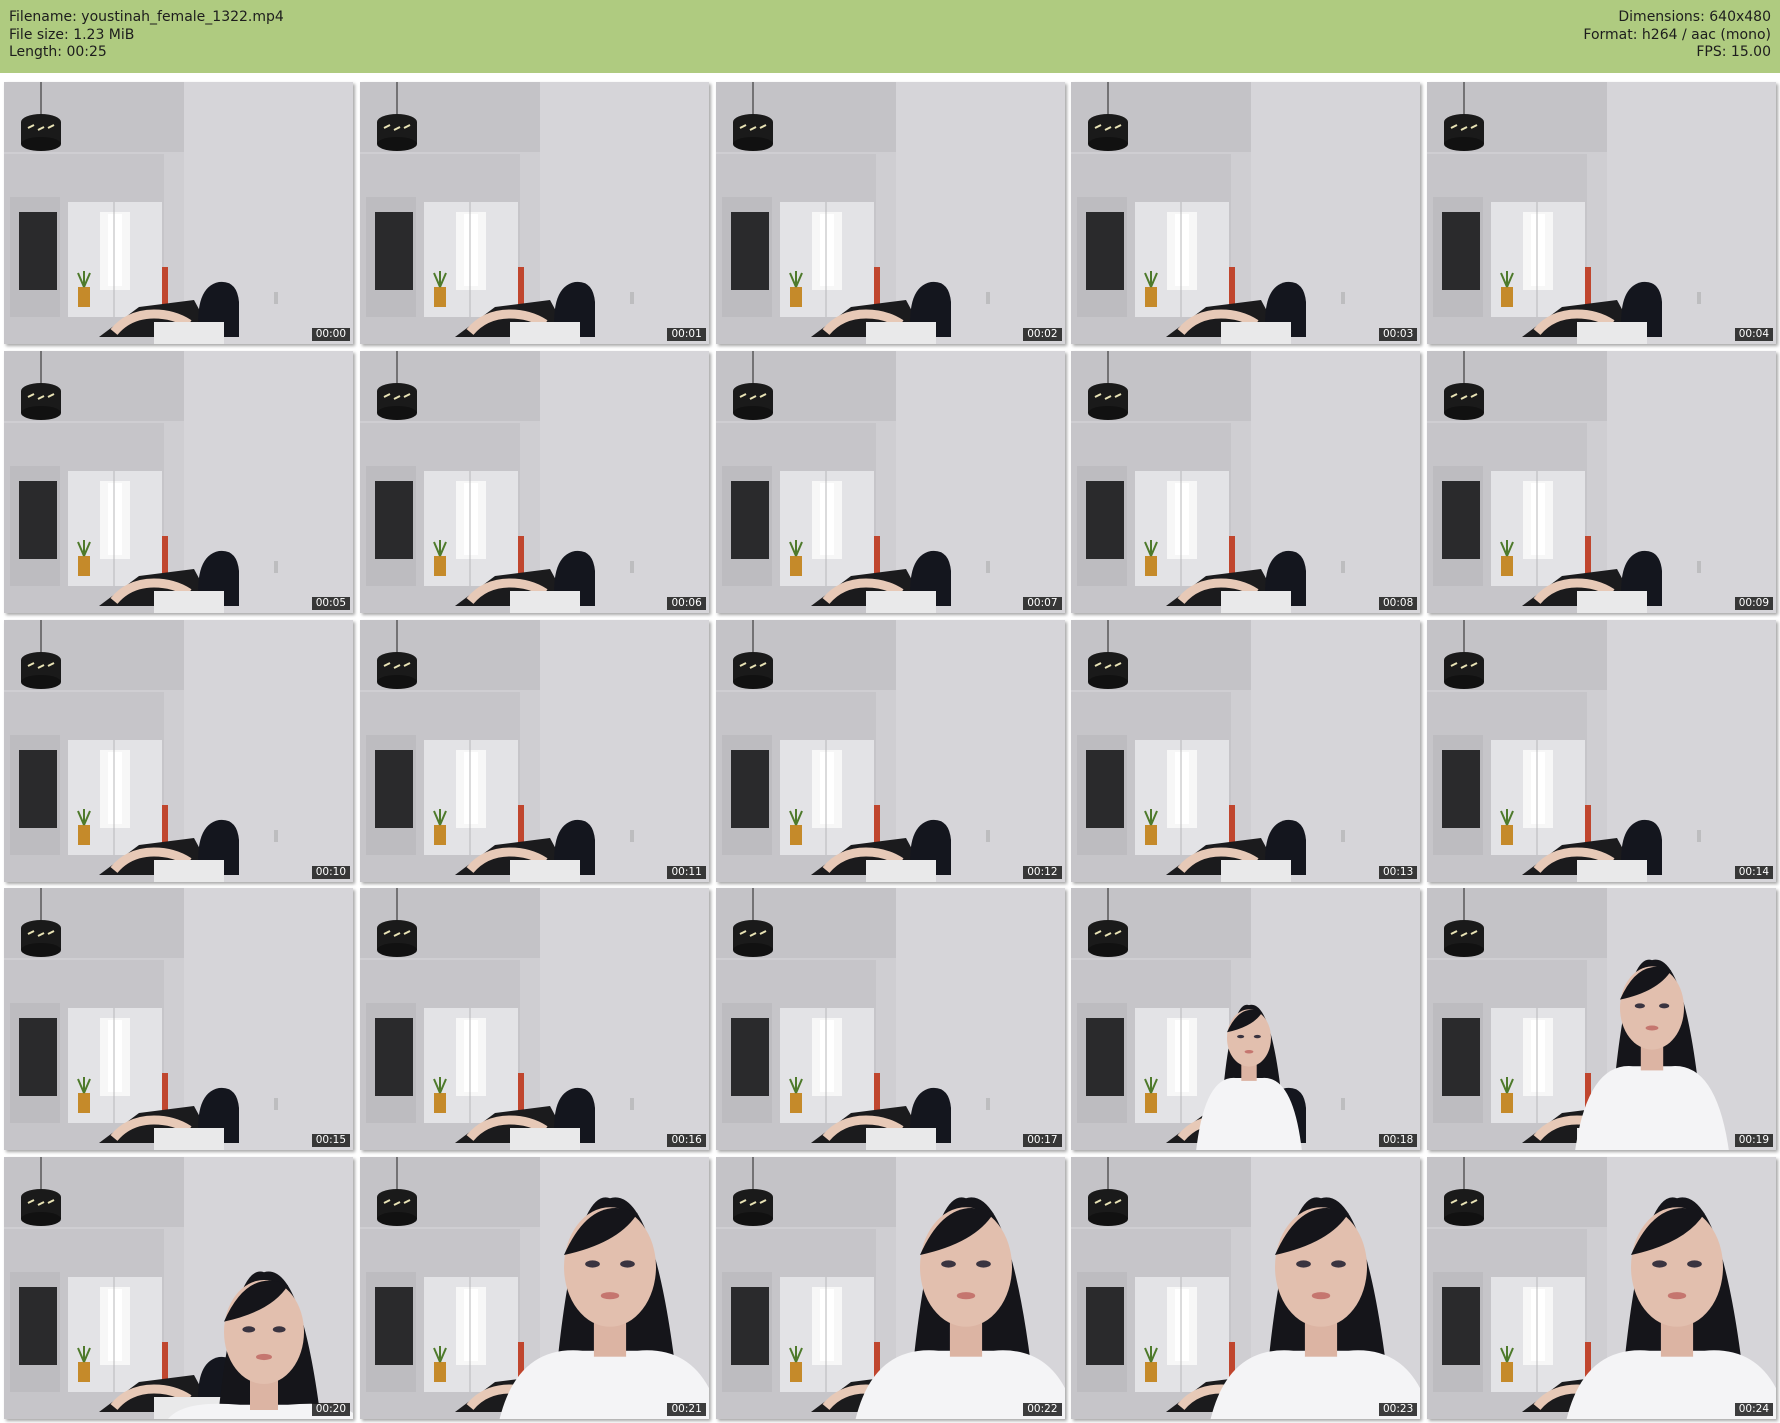 The height and width of the screenshot is (1423, 1780). What do you see at coordinates (330, 334) in the screenshot?
I see `frame-timestamp: 00:00` at bounding box center [330, 334].